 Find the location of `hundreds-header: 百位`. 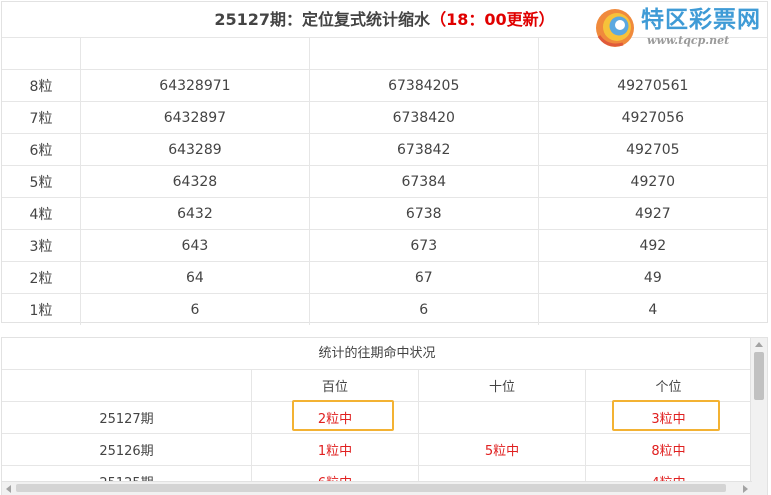

hundreds-header: 百位 is located at coordinates (335, 386).